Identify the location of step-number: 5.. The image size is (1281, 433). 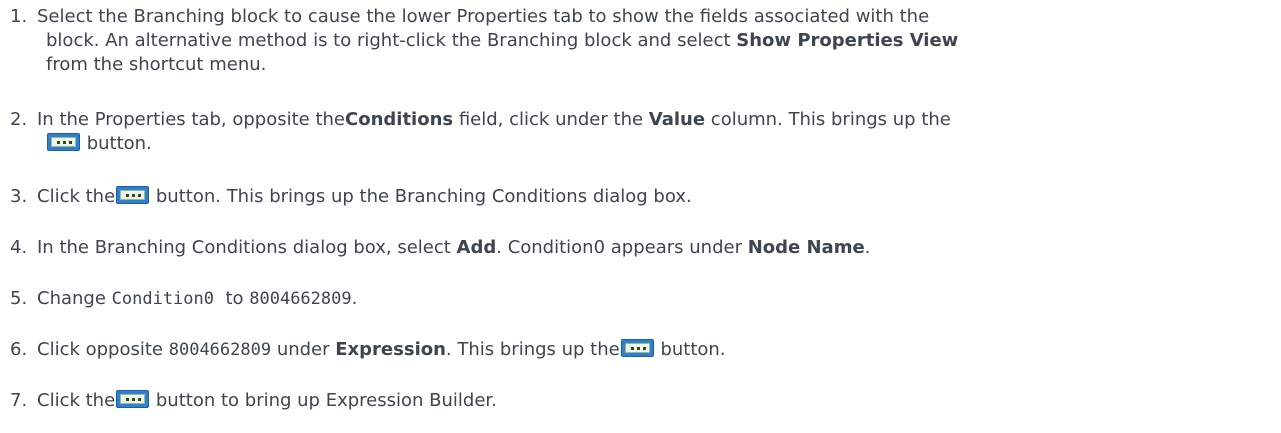
(19, 298).